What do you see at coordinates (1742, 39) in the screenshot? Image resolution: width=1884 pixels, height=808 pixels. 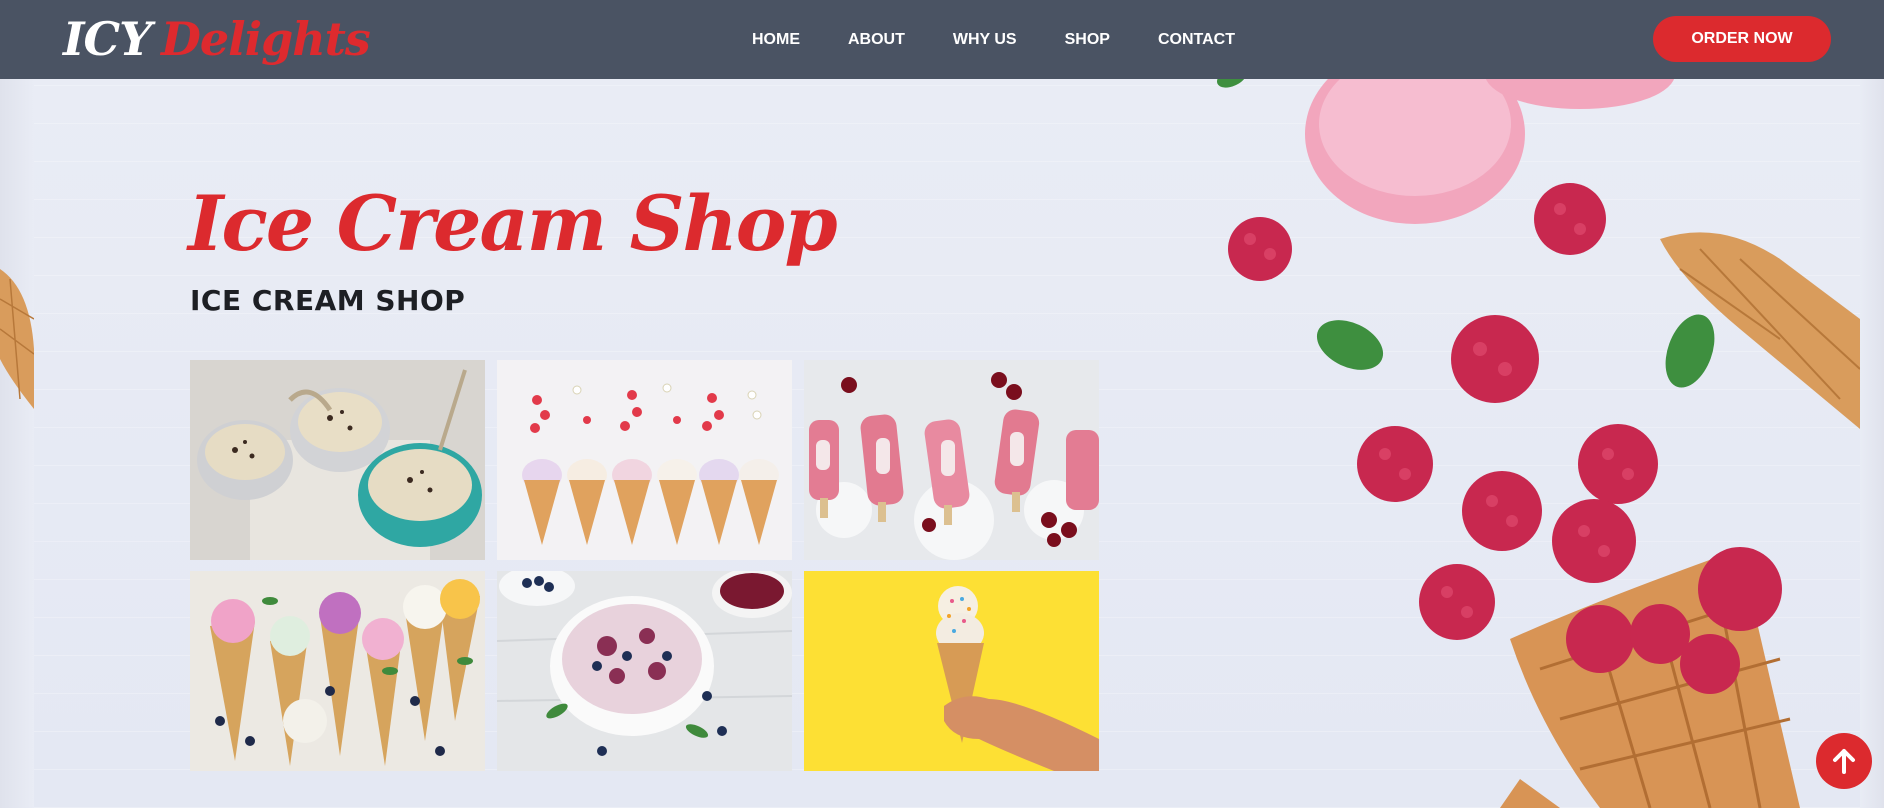 I see `order-now-button: ORDER NOW` at bounding box center [1742, 39].